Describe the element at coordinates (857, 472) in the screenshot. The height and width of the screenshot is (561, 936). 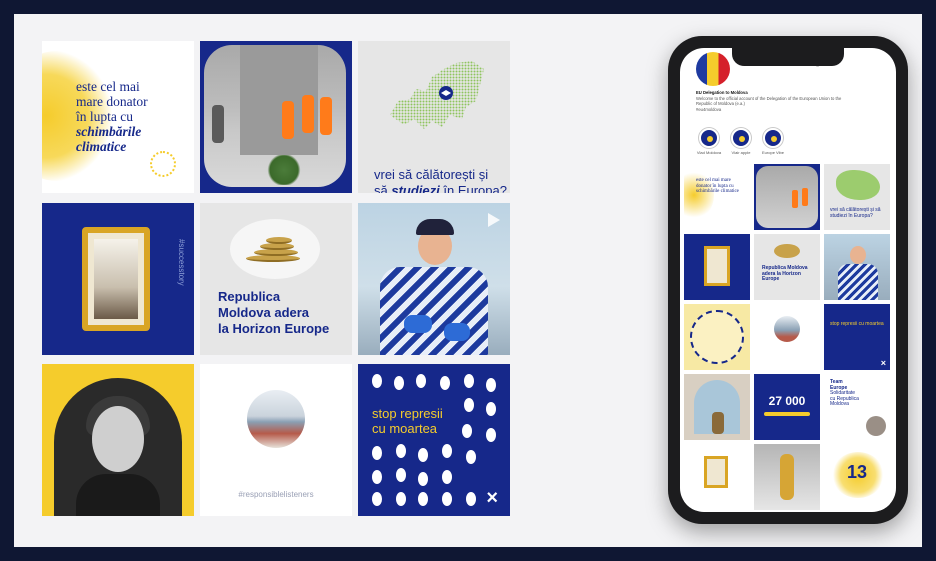
I see `phone-13-text: 13` at that location.